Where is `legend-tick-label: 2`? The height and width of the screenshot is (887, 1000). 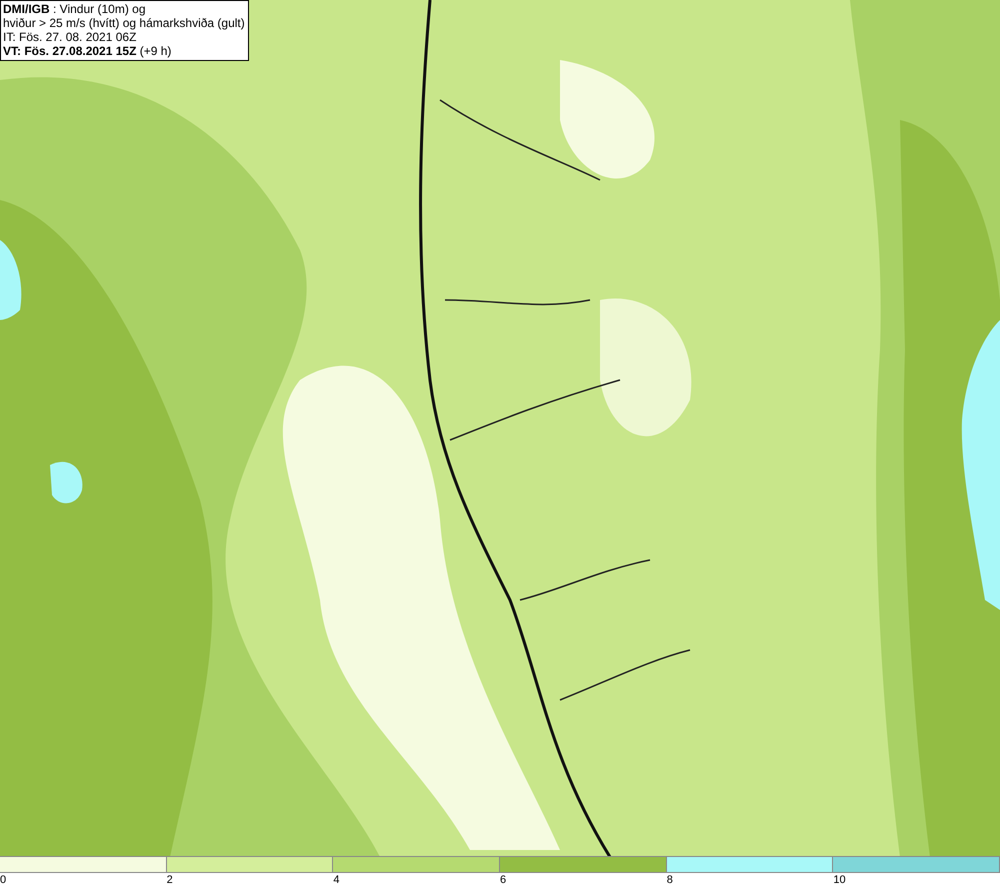 legend-tick-label: 2 is located at coordinates (169, 880).